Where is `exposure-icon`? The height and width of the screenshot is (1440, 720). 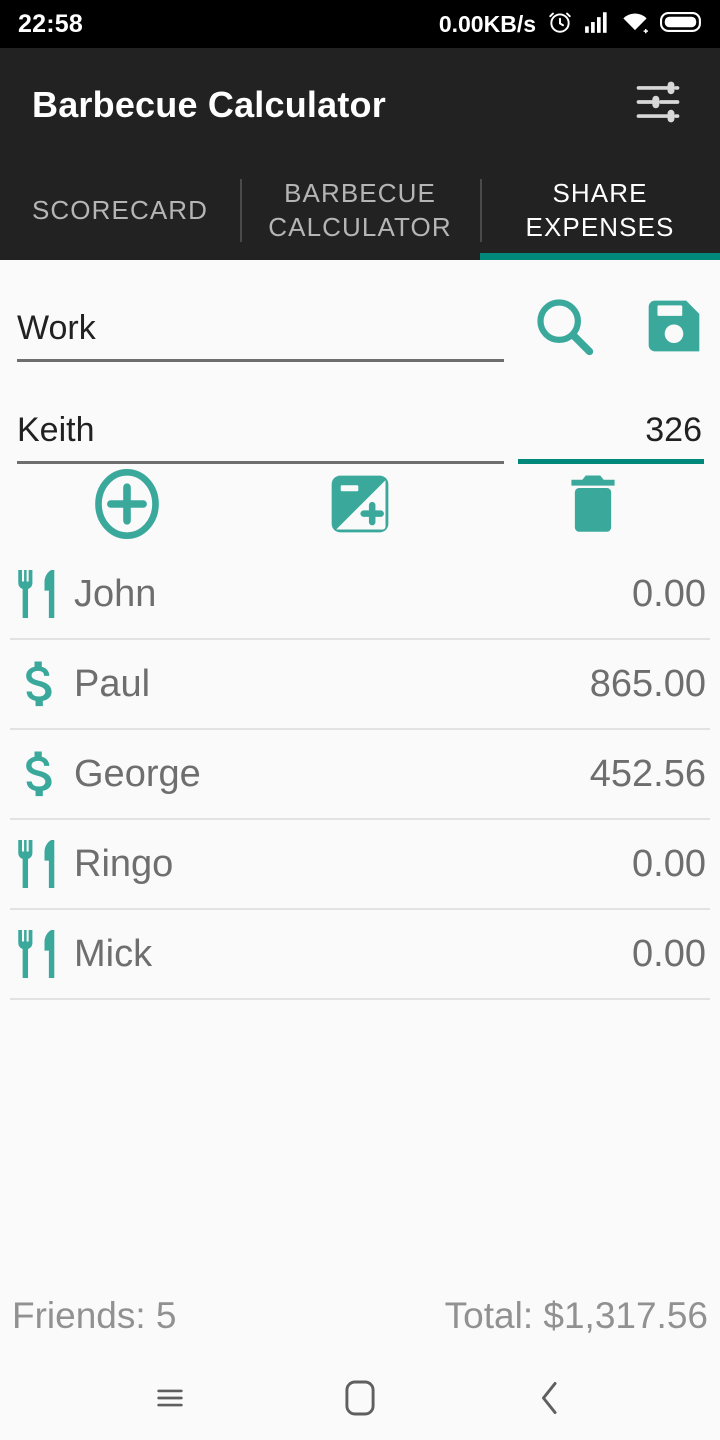 exposure-icon is located at coordinates (360, 506).